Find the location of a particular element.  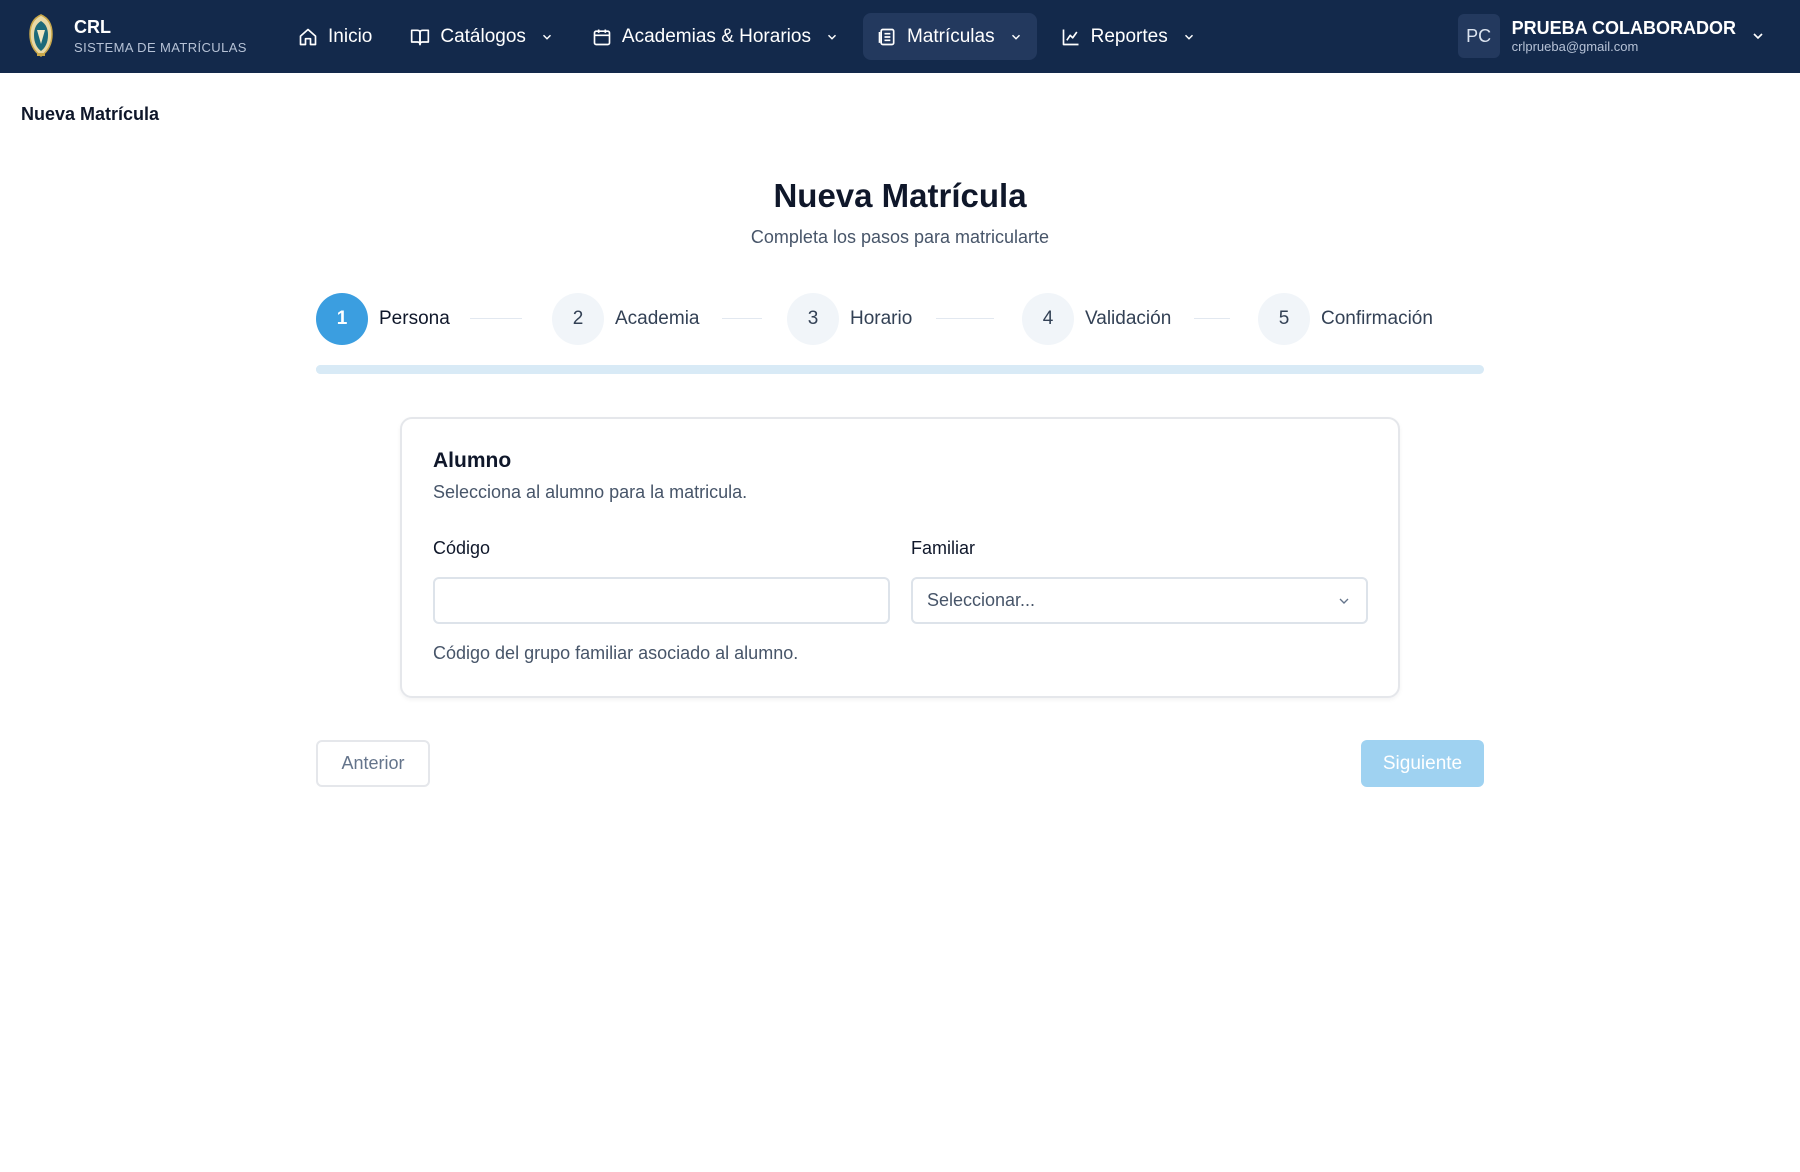

codigo-input is located at coordinates (661, 600).